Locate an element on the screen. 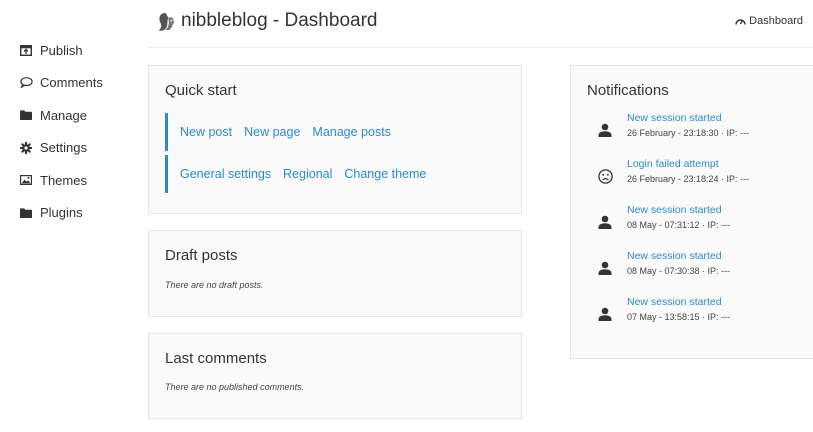 The image size is (813, 432). new-page-link: New page is located at coordinates (272, 132).